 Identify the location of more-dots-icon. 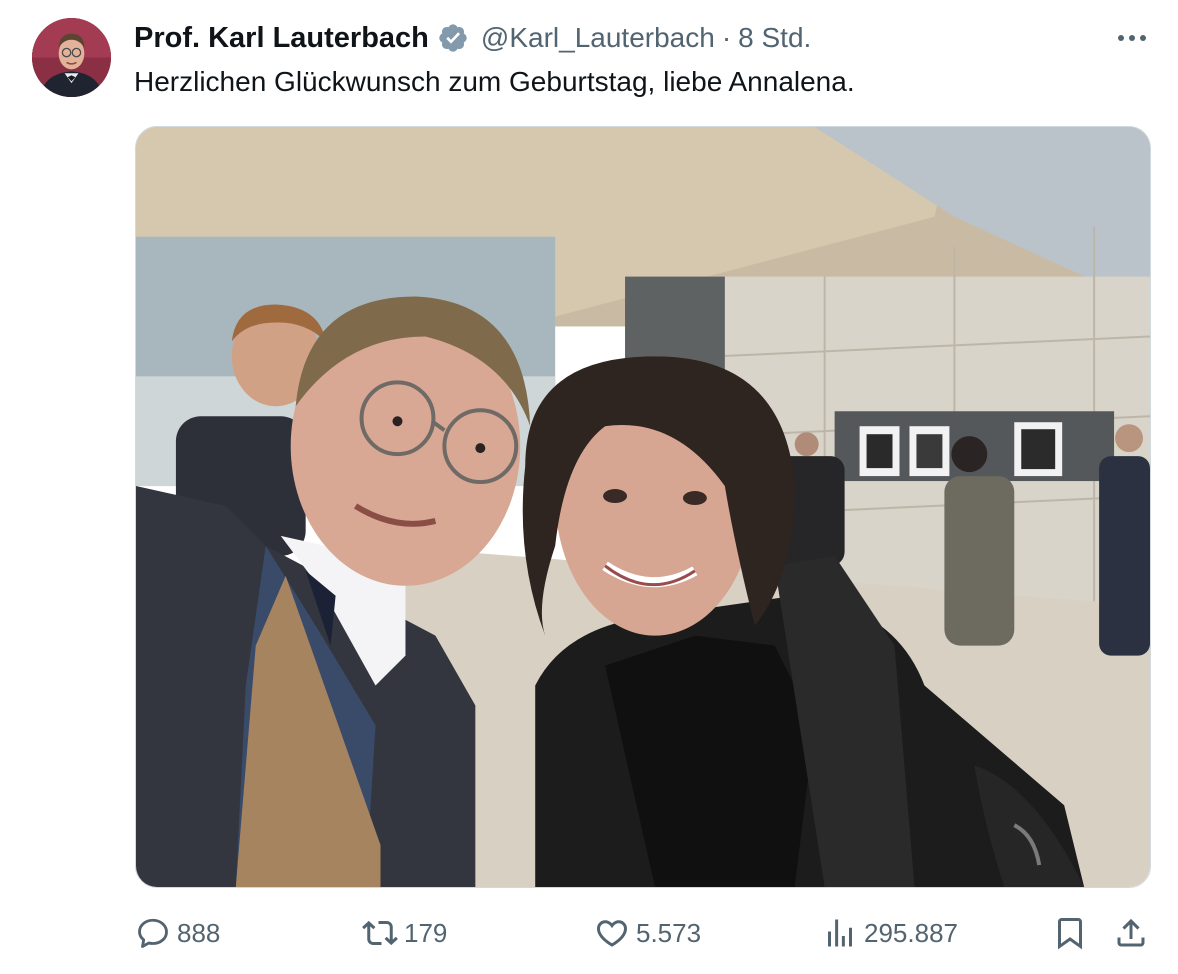
(1132, 38).